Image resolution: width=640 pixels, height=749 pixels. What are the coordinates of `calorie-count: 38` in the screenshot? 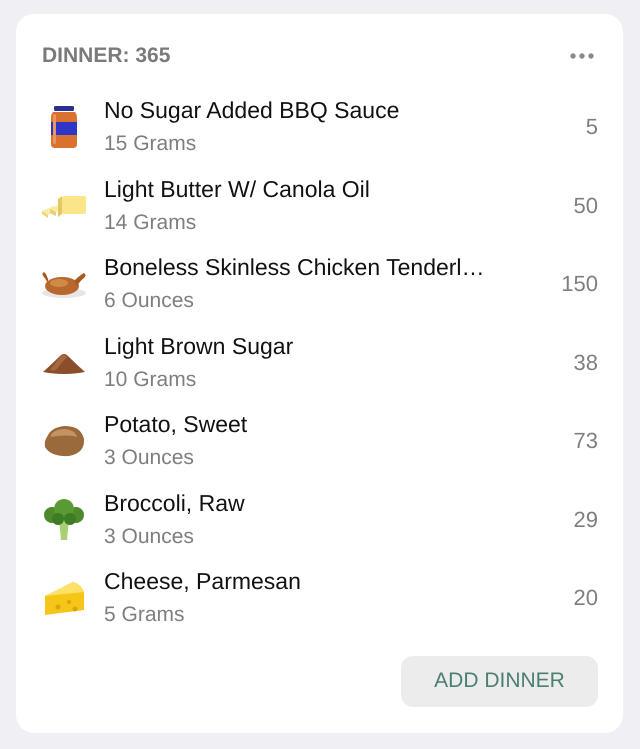 It's located at (586, 362).